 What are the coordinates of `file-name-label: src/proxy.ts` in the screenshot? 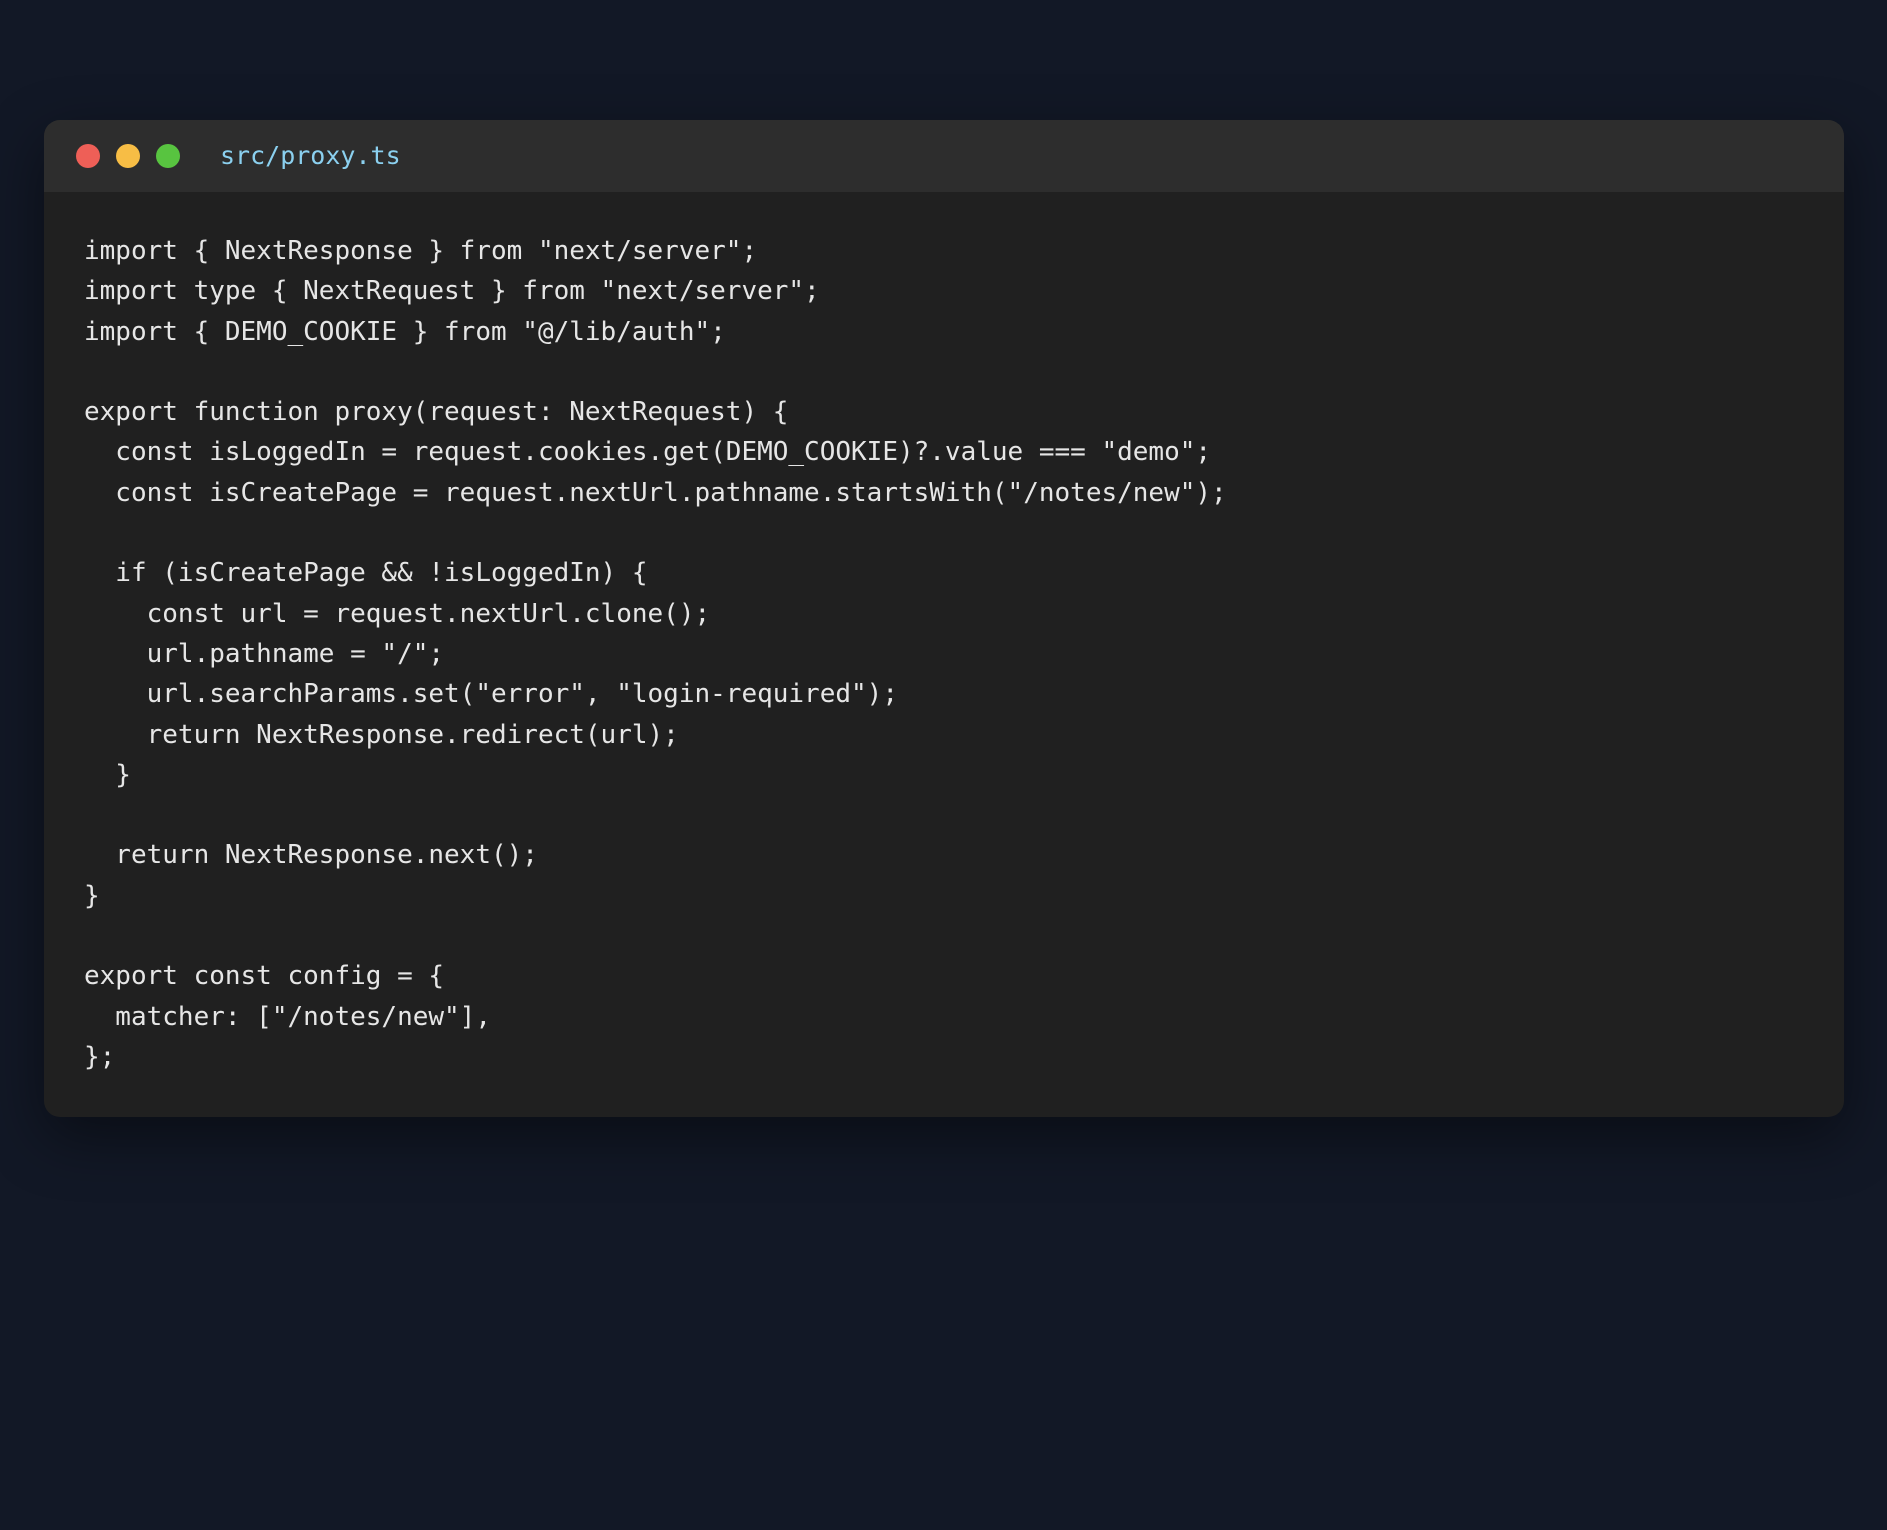 It's located at (310, 155).